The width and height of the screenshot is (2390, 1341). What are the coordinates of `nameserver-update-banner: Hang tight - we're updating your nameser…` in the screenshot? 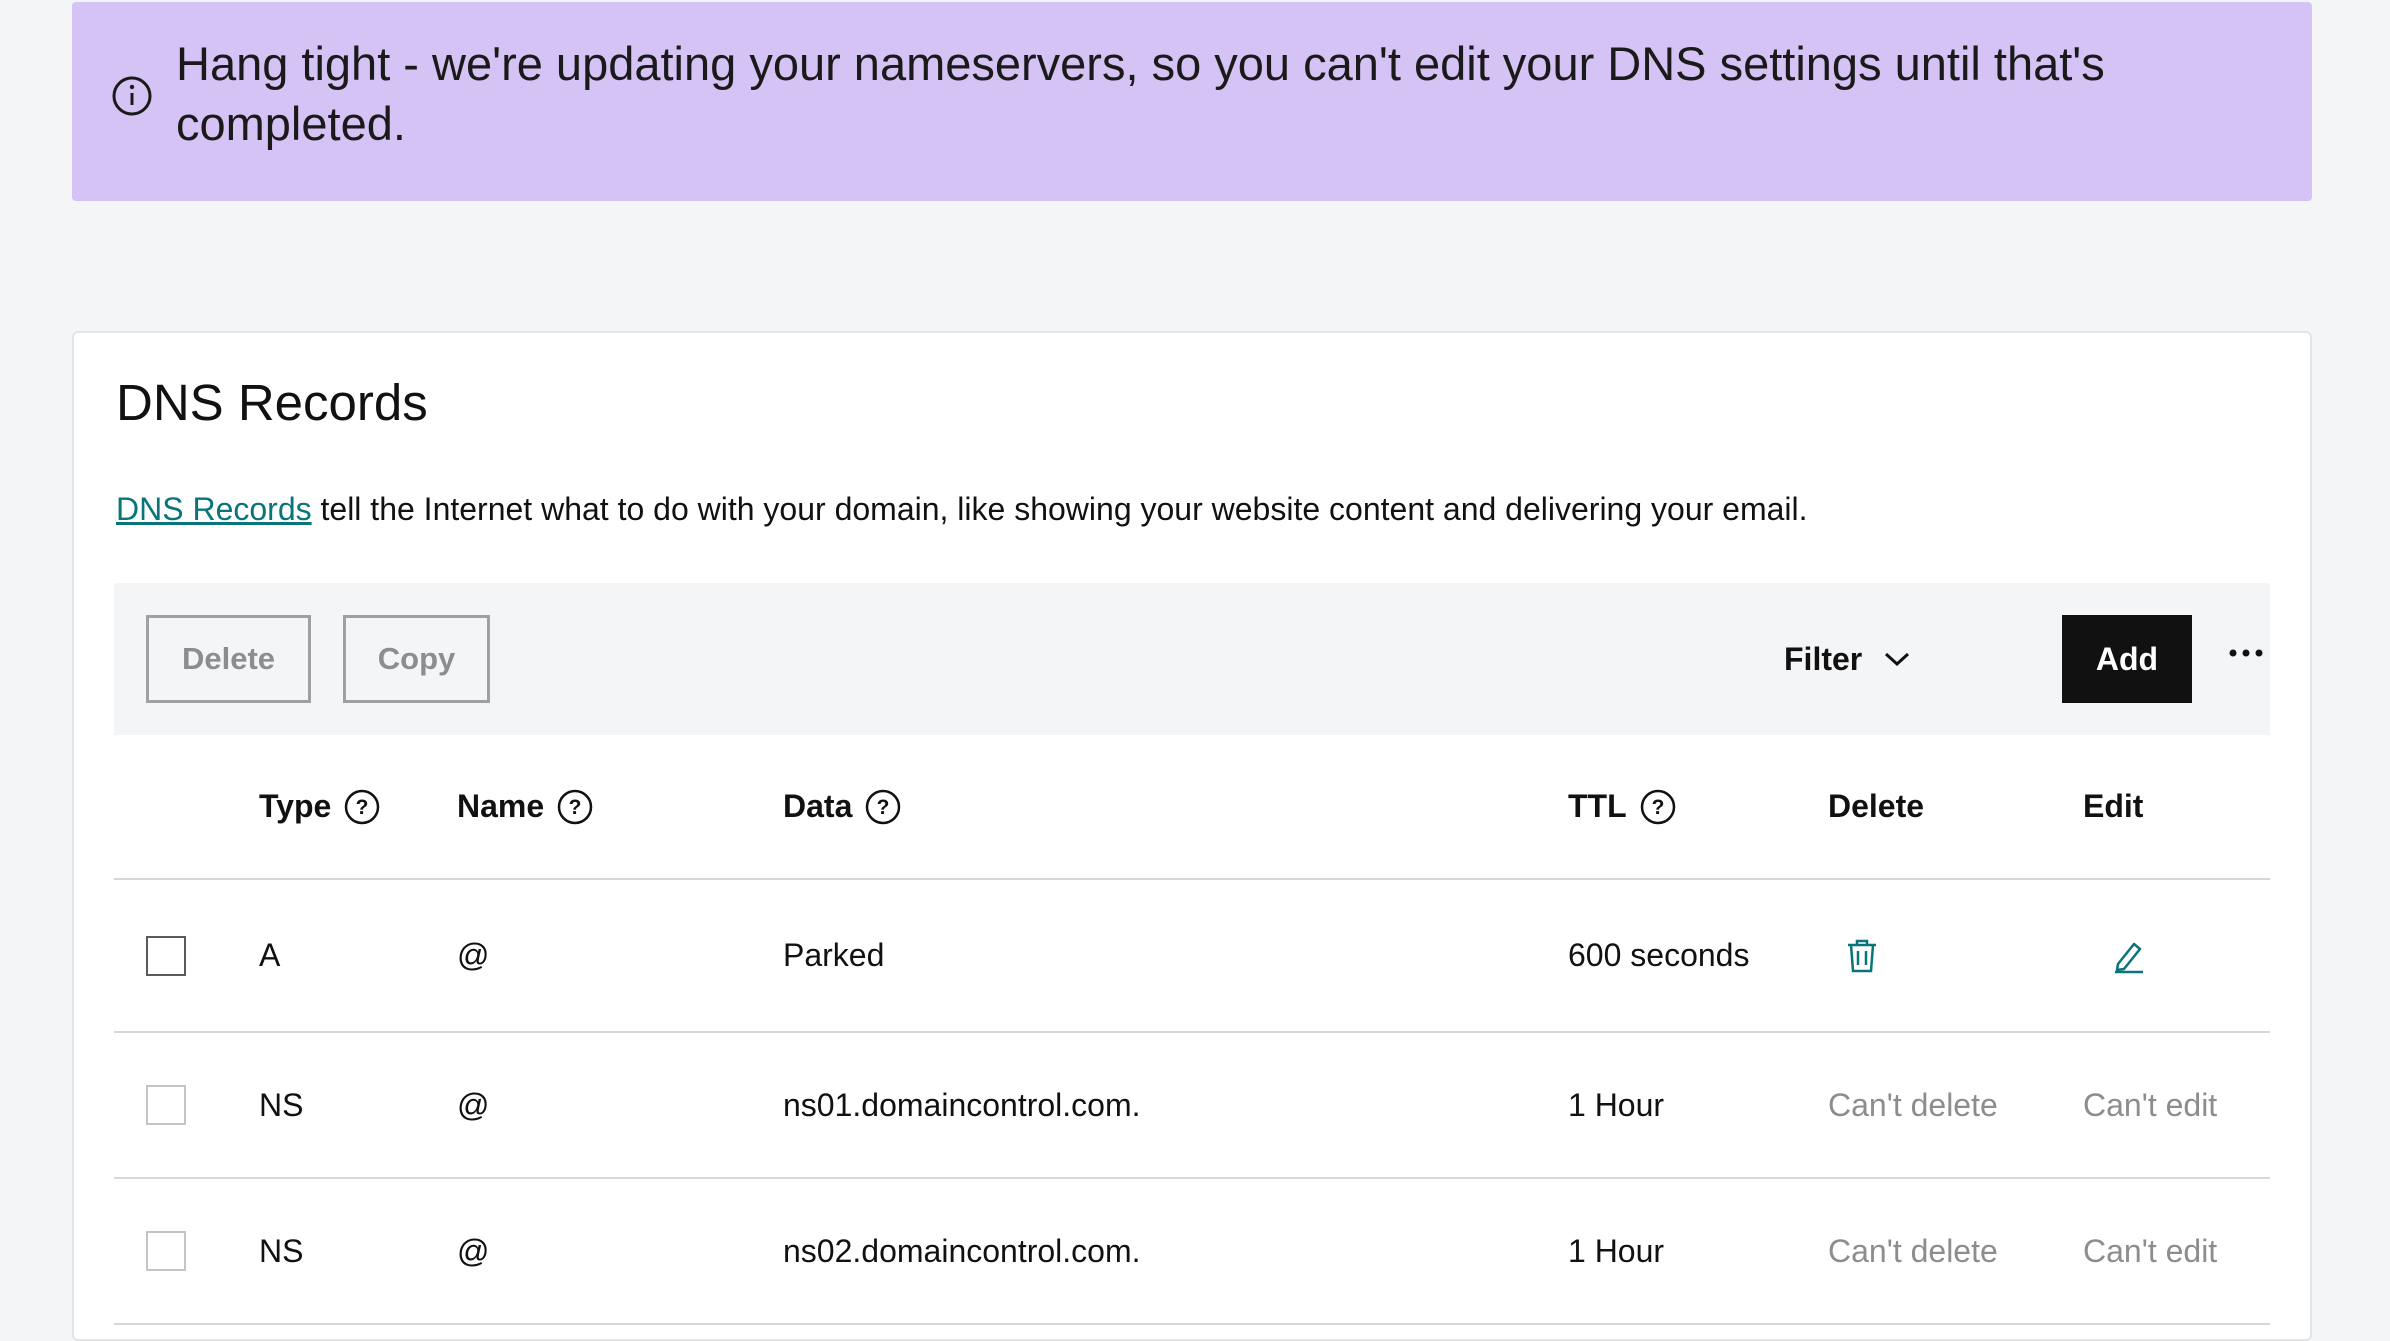 It's located at (1192, 101).